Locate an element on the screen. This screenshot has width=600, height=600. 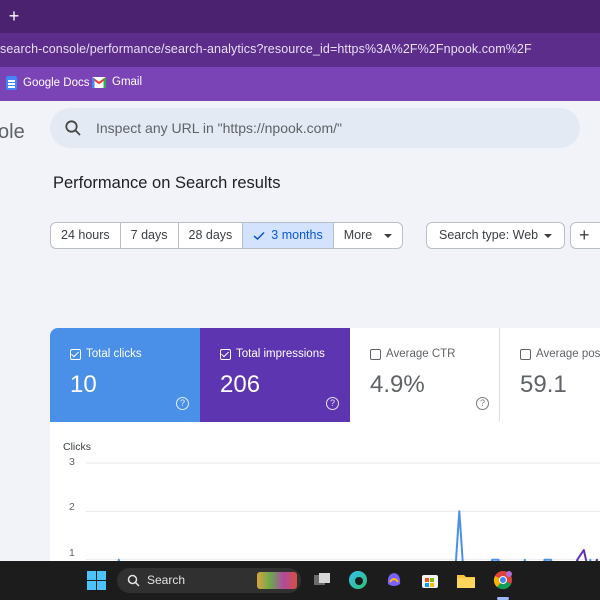
search-placeholder: Inspect any URL in "https://npook.com/" is located at coordinates (219, 128).